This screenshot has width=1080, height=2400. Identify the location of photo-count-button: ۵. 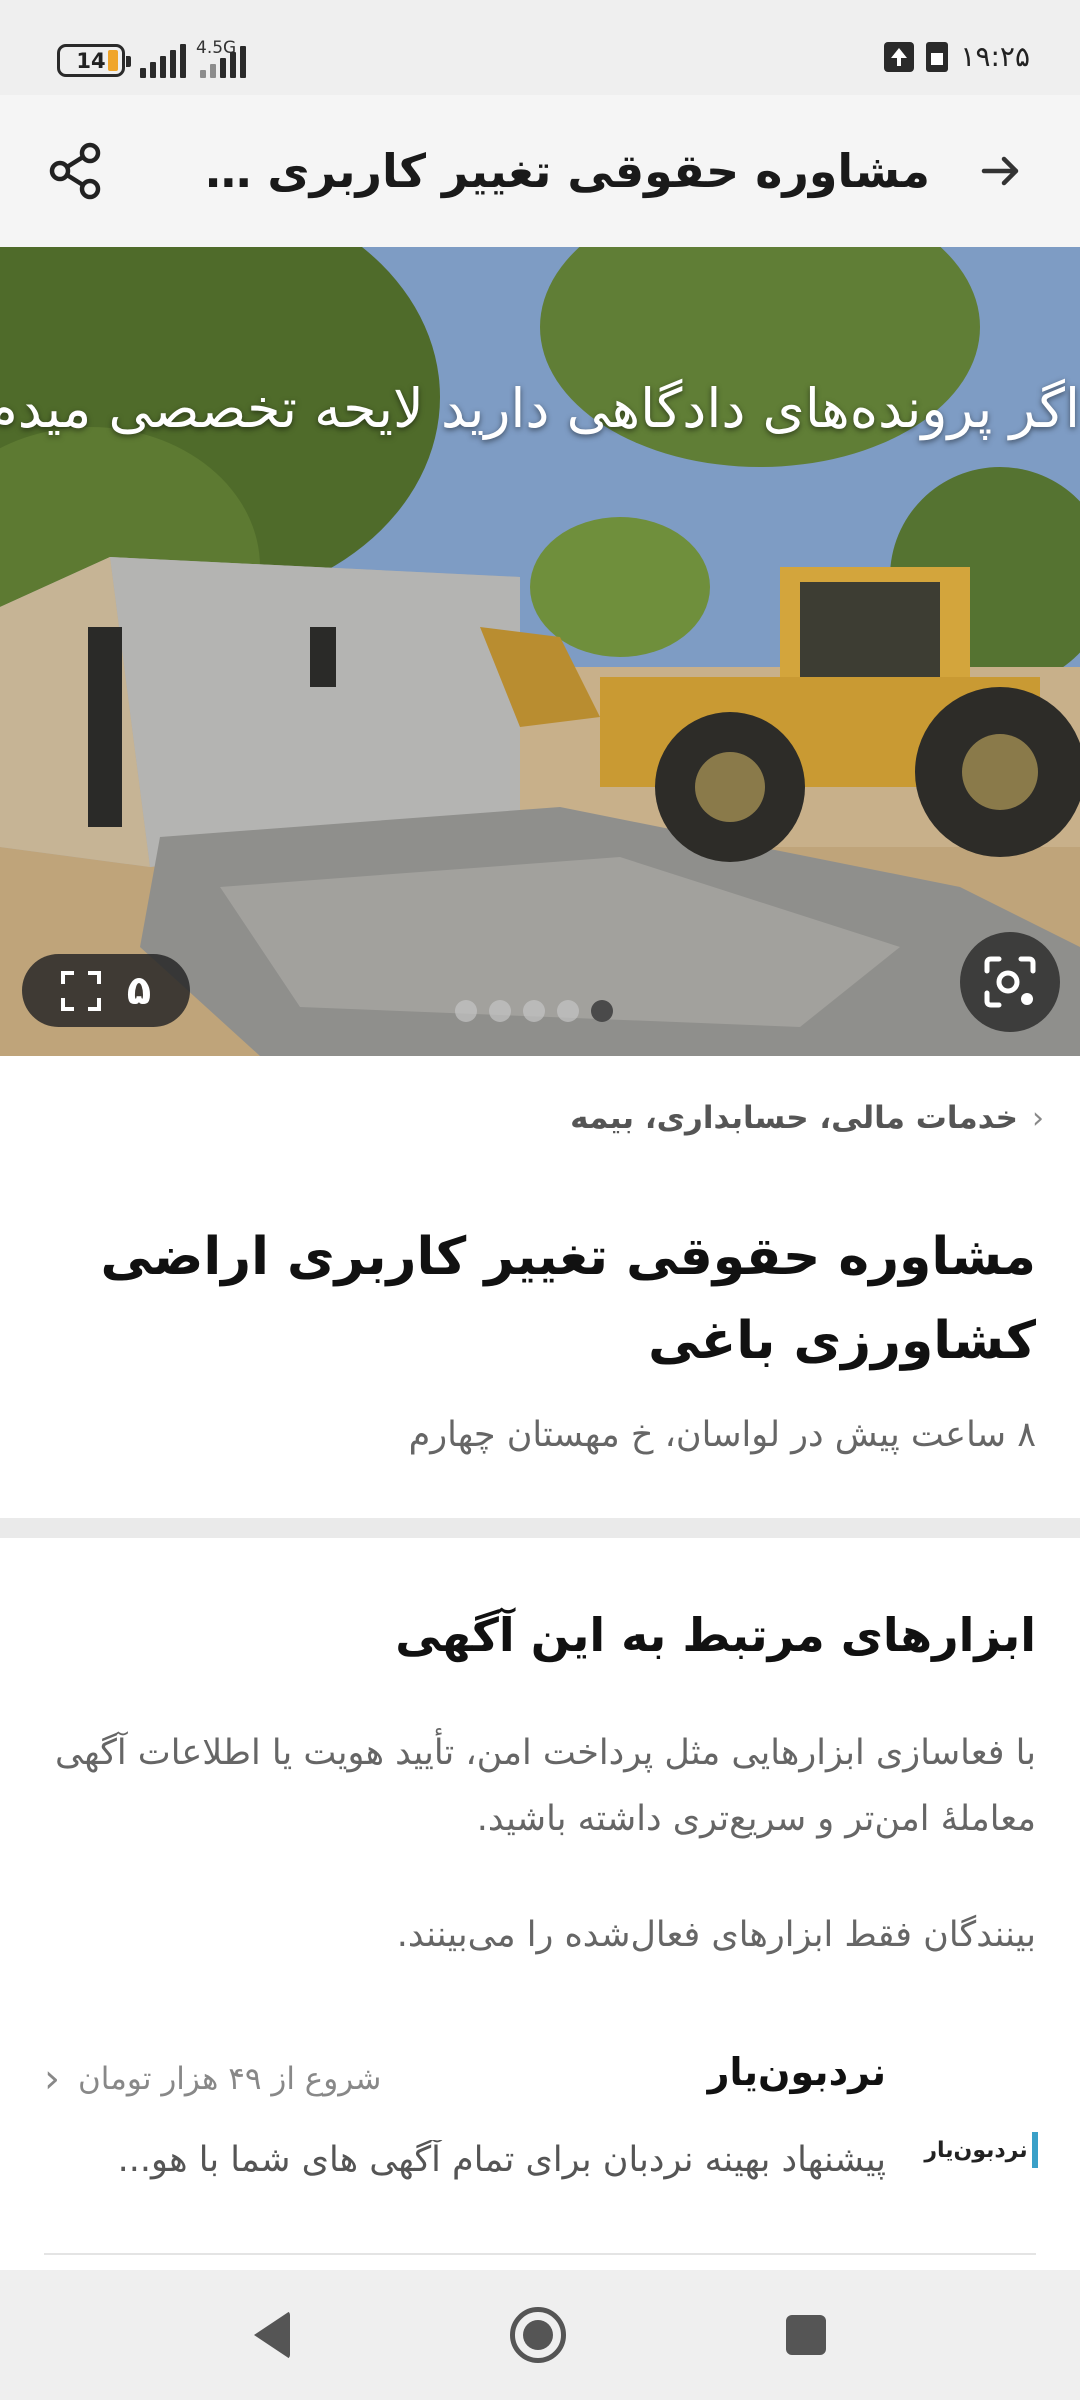
(106, 990).